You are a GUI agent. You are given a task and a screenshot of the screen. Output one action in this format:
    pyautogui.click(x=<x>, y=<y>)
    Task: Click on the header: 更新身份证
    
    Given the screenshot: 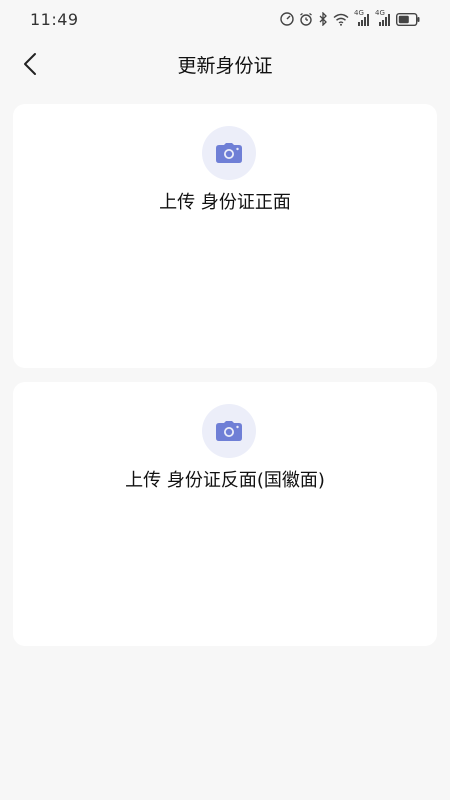 What is the action you would take?
    pyautogui.click(x=225, y=64)
    